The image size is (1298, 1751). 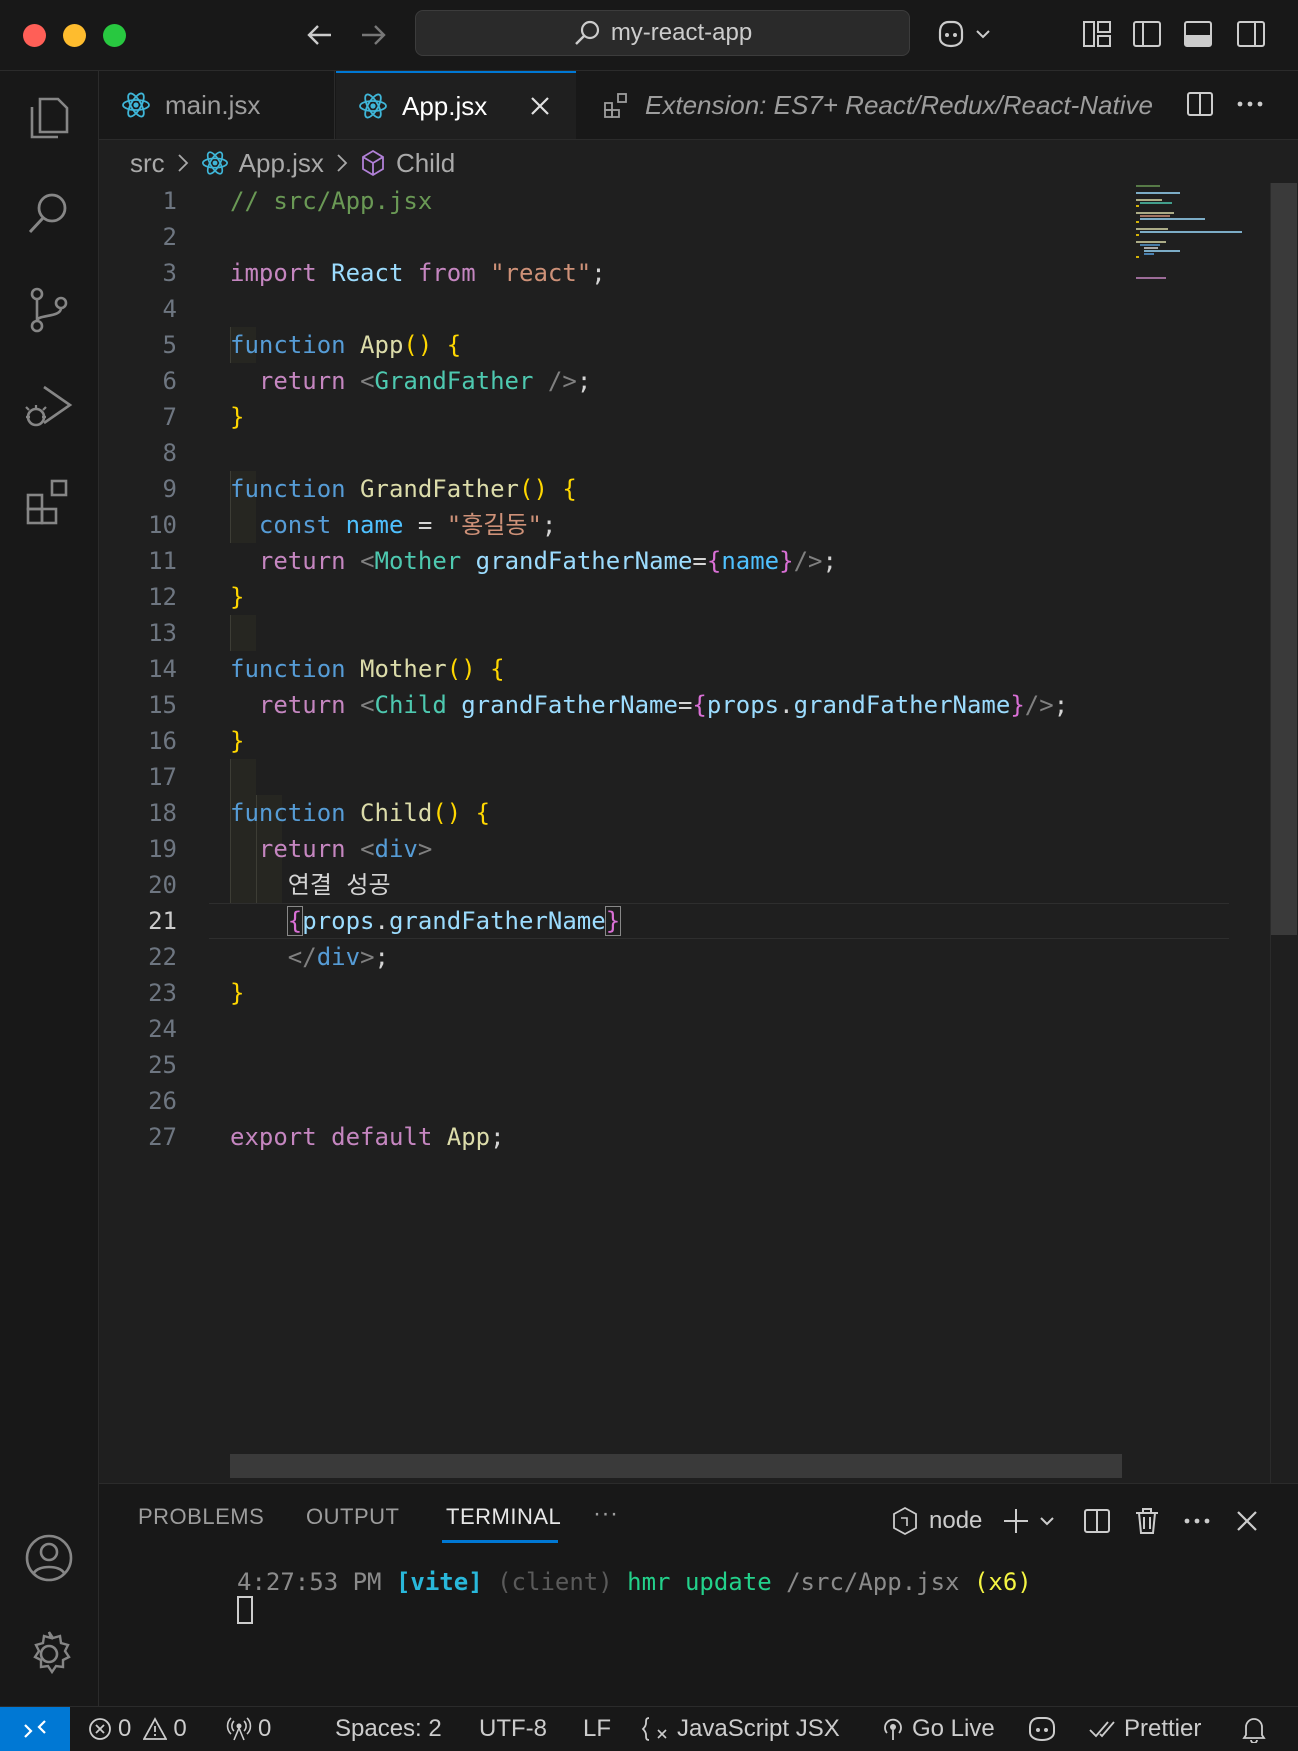 What do you see at coordinates (326, 669) in the screenshot?
I see `code-line: 14 function Mother() {` at bounding box center [326, 669].